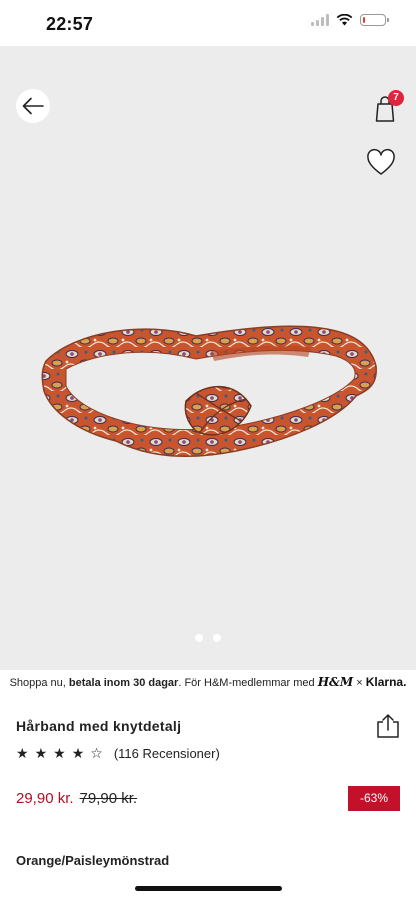 Image resolution: width=416 pixels, height=900 pixels. What do you see at coordinates (396, 98) in the screenshot?
I see `bag-count-badge: 7` at bounding box center [396, 98].